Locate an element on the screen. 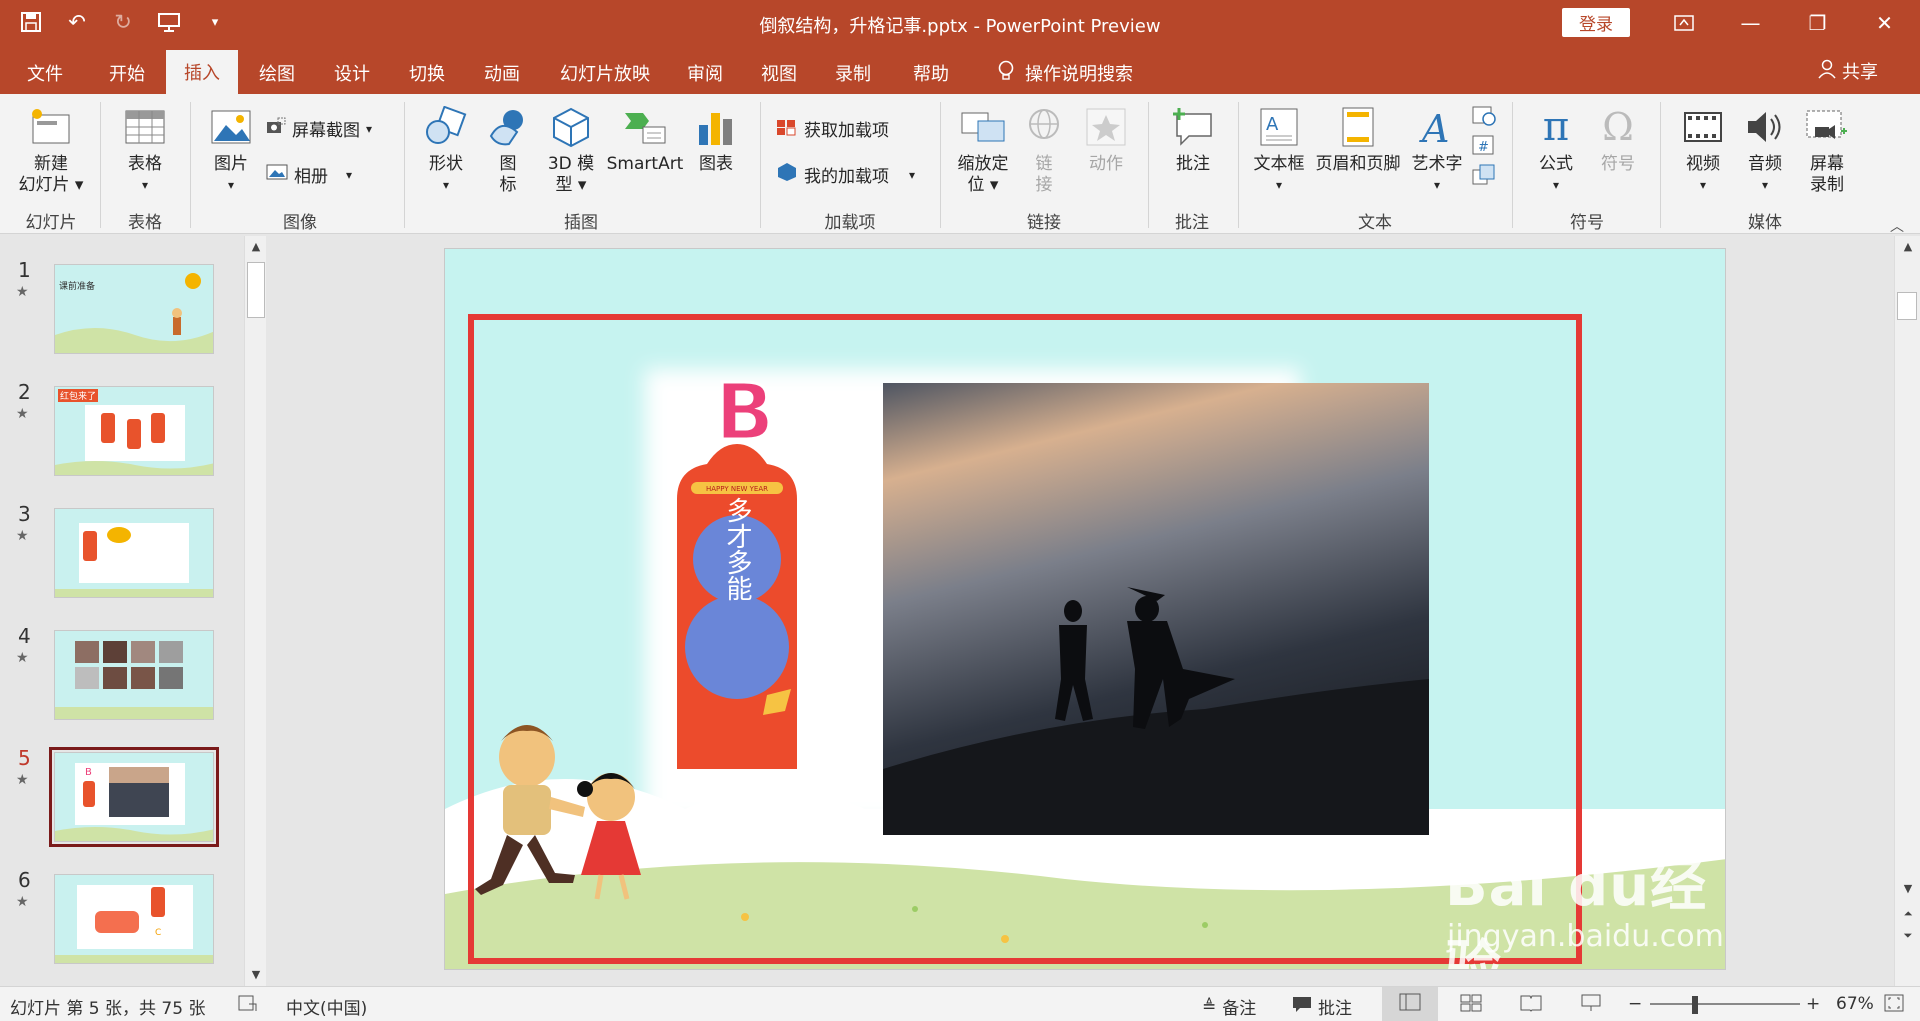 This screenshot has width=1920, height=1021. accessibility-icon is located at coordinates (248, 1003).